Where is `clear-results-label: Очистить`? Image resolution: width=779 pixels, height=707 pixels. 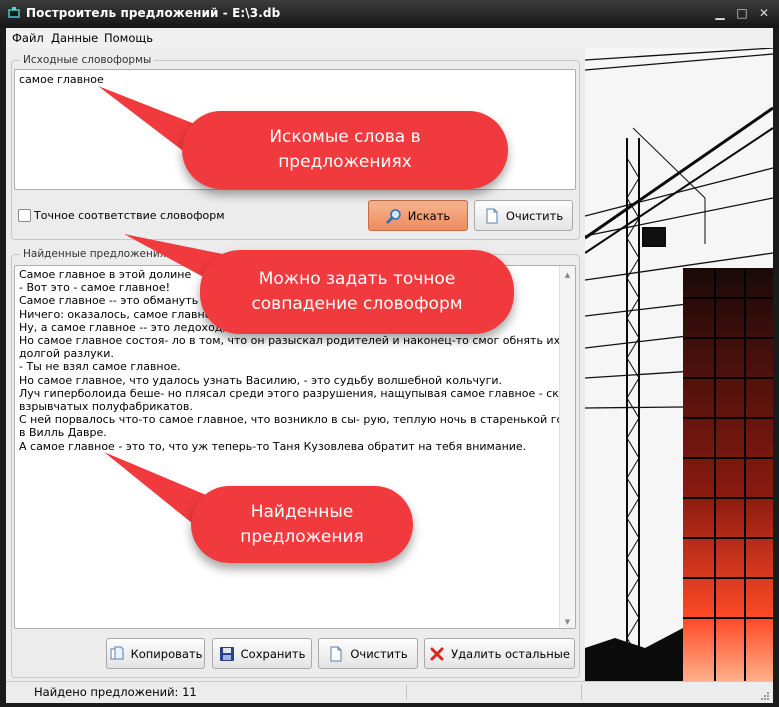
clear-results-label: Очистить is located at coordinates (379, 653).